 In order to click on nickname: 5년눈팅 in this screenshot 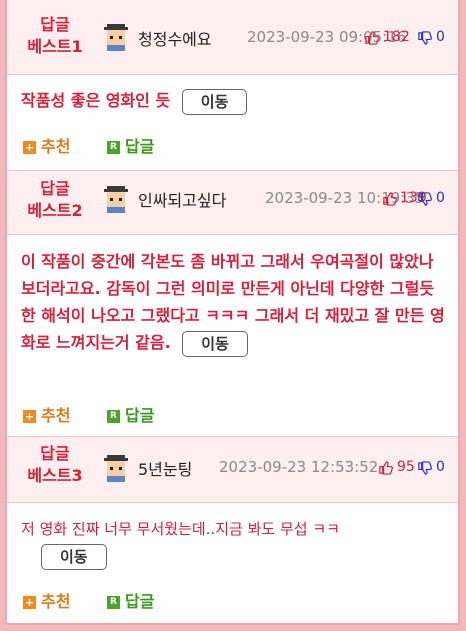, I will do `click(165, 468)`.